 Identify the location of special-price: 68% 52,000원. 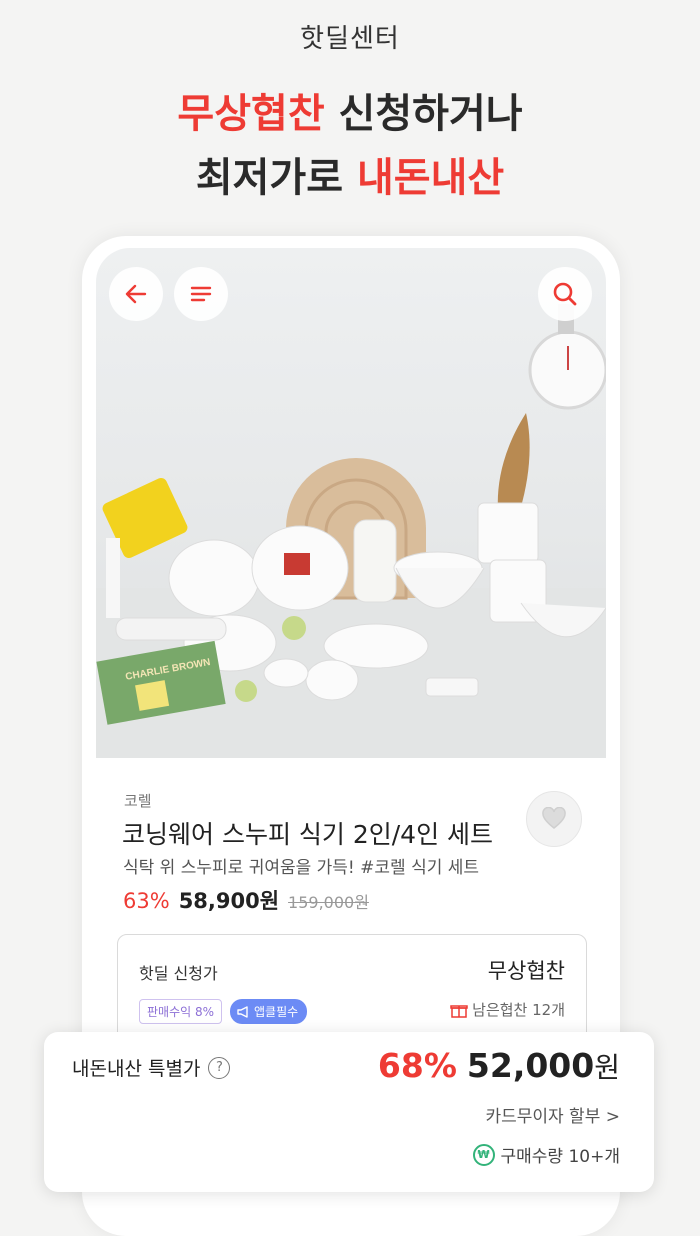
(499, 1066).